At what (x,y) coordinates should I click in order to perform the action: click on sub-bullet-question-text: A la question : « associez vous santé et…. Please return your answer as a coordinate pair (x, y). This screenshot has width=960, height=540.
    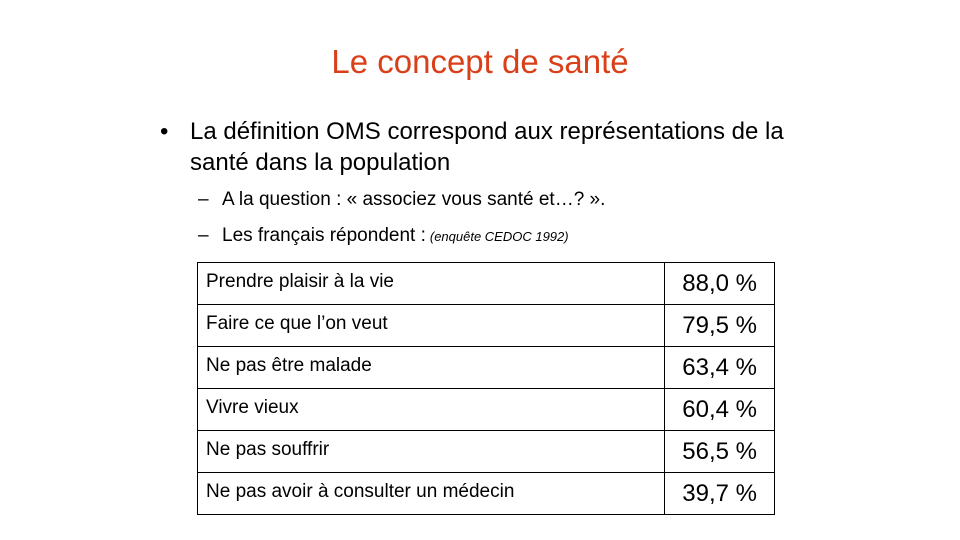
    Looking at the image, I should click on (414, 199).